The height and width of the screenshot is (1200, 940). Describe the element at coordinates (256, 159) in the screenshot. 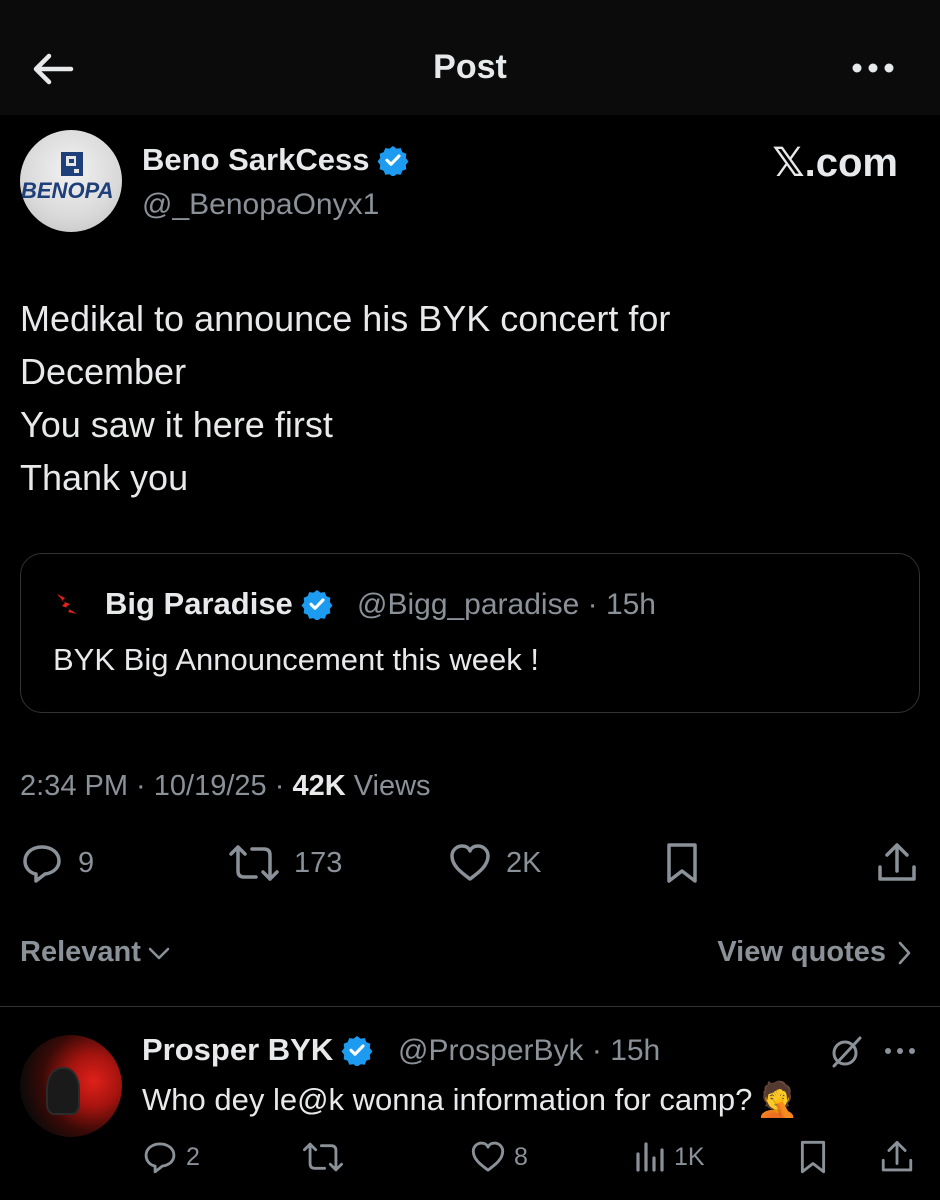

I see `author-name-text: Beno SarkCess` at that location.